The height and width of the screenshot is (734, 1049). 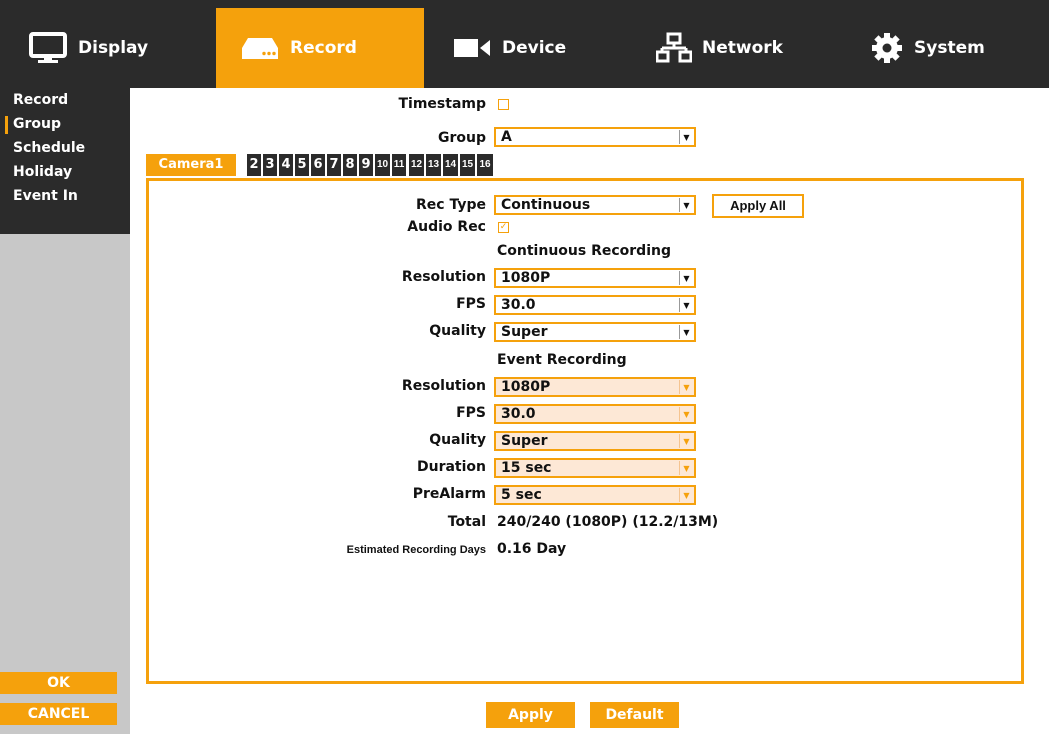 I want to click on event-duration-select: 15 sec ▼, so click(x=595, y=468).